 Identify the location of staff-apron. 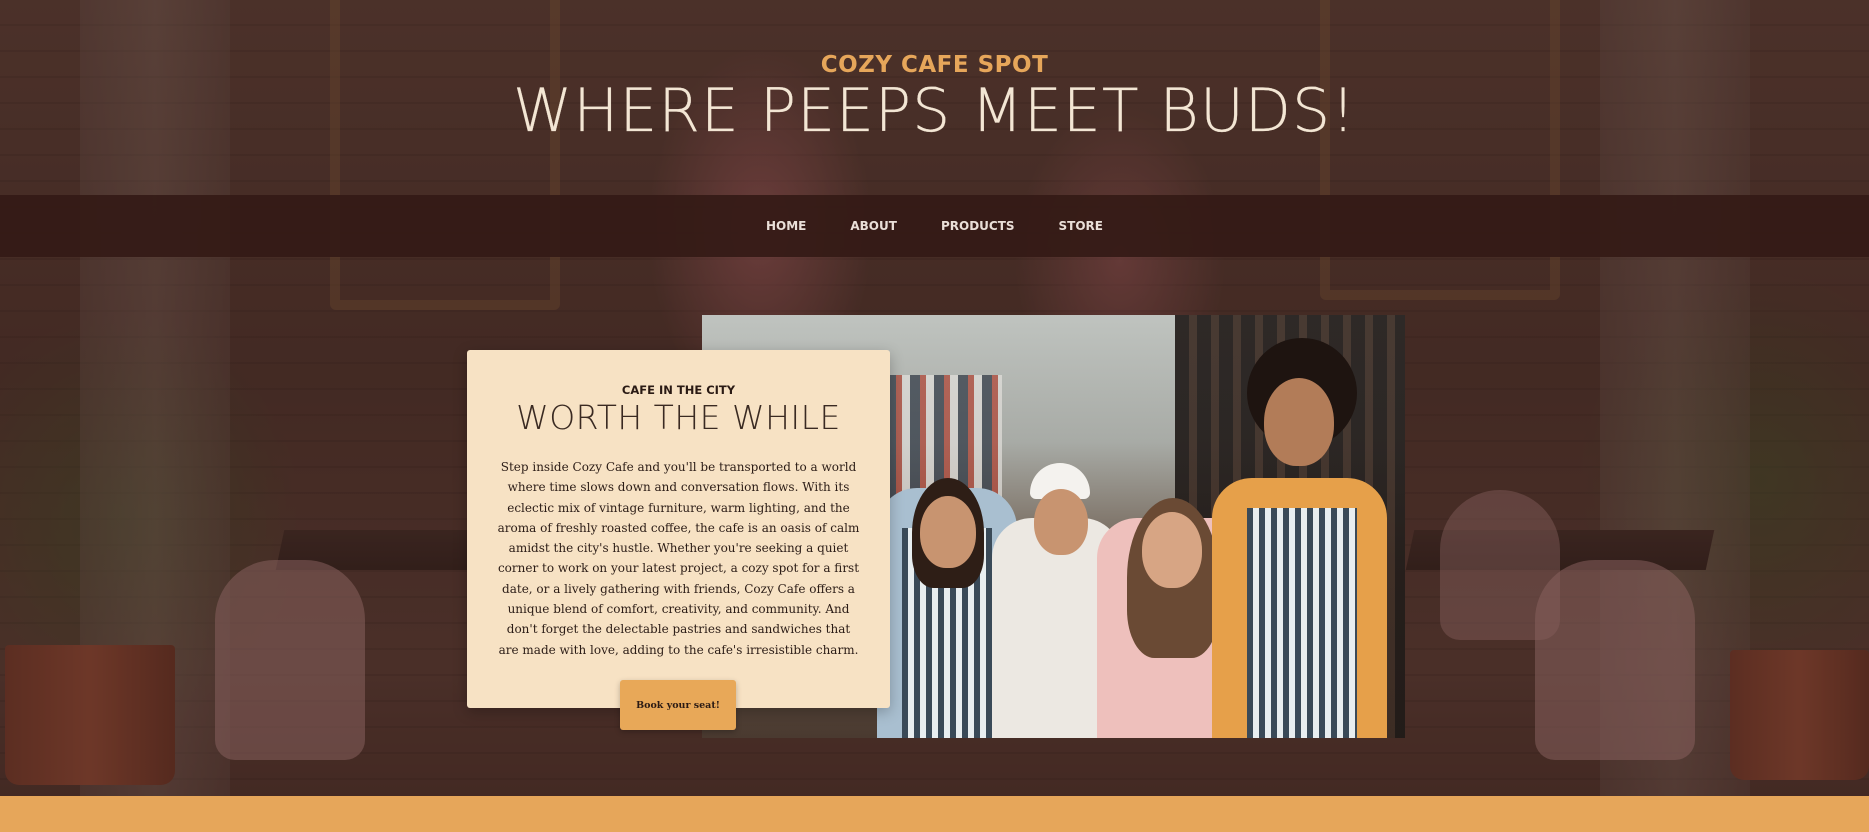
(1302, 623).